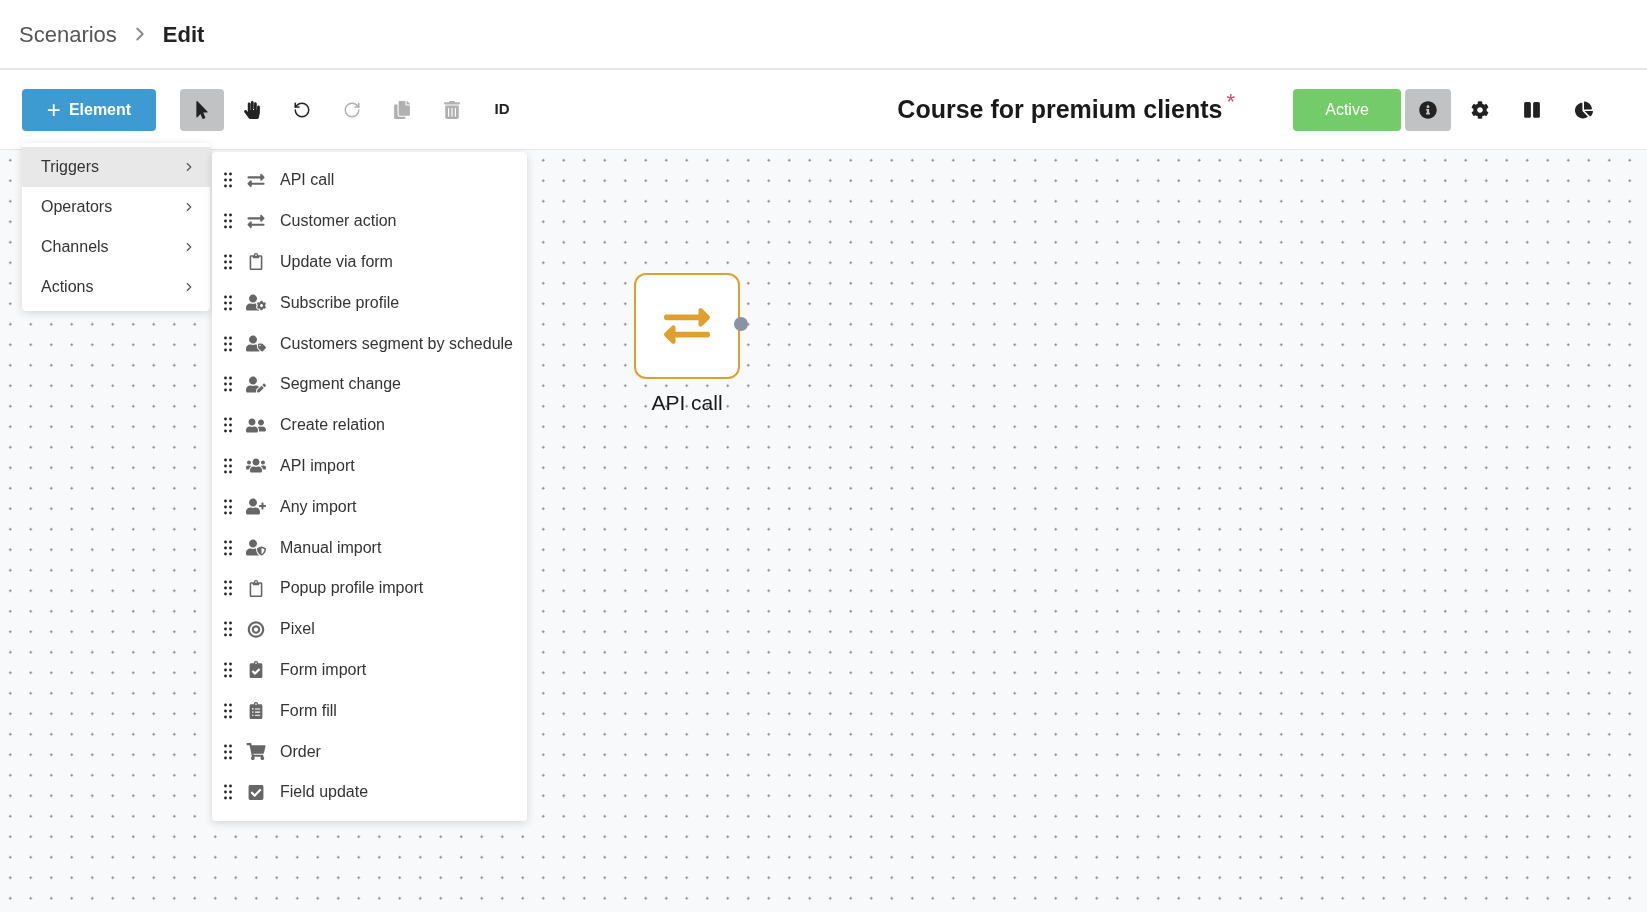 The image size is (1647, 912). I want to click on info-icon, so click(1428, 109).